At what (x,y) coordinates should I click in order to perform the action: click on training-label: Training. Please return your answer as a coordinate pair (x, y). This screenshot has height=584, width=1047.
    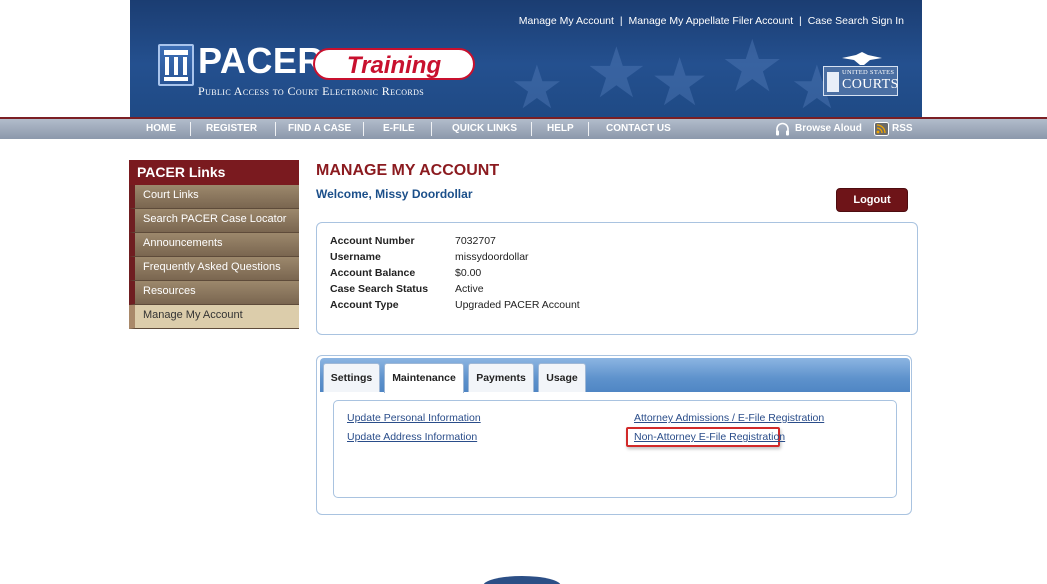
    Looking at the image, I should click on (394, 65).